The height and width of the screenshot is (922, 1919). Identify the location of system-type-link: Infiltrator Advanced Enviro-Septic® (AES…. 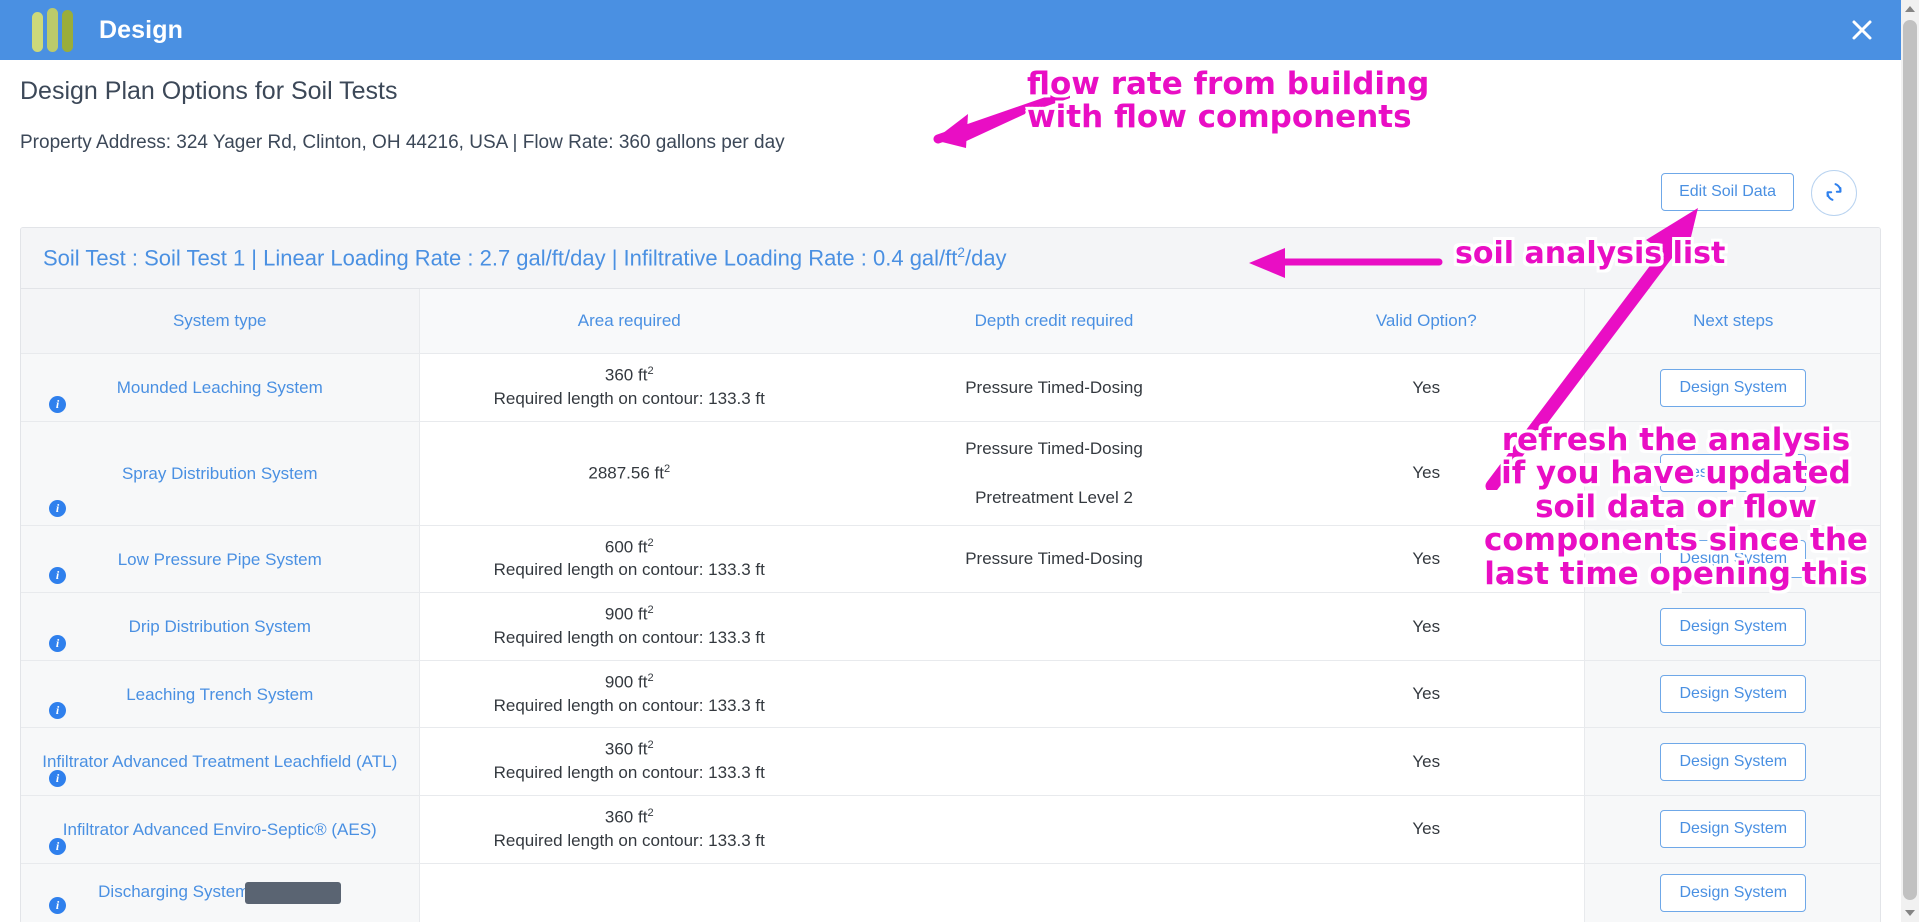
(220, 829).